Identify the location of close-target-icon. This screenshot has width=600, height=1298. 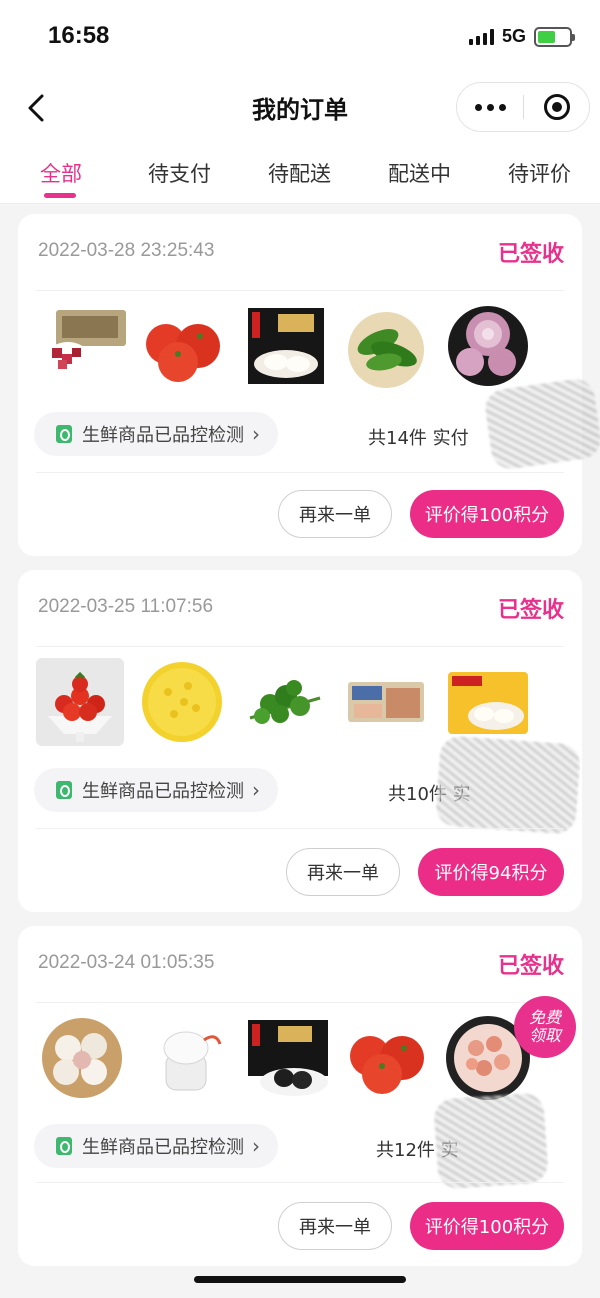
(556, 107).